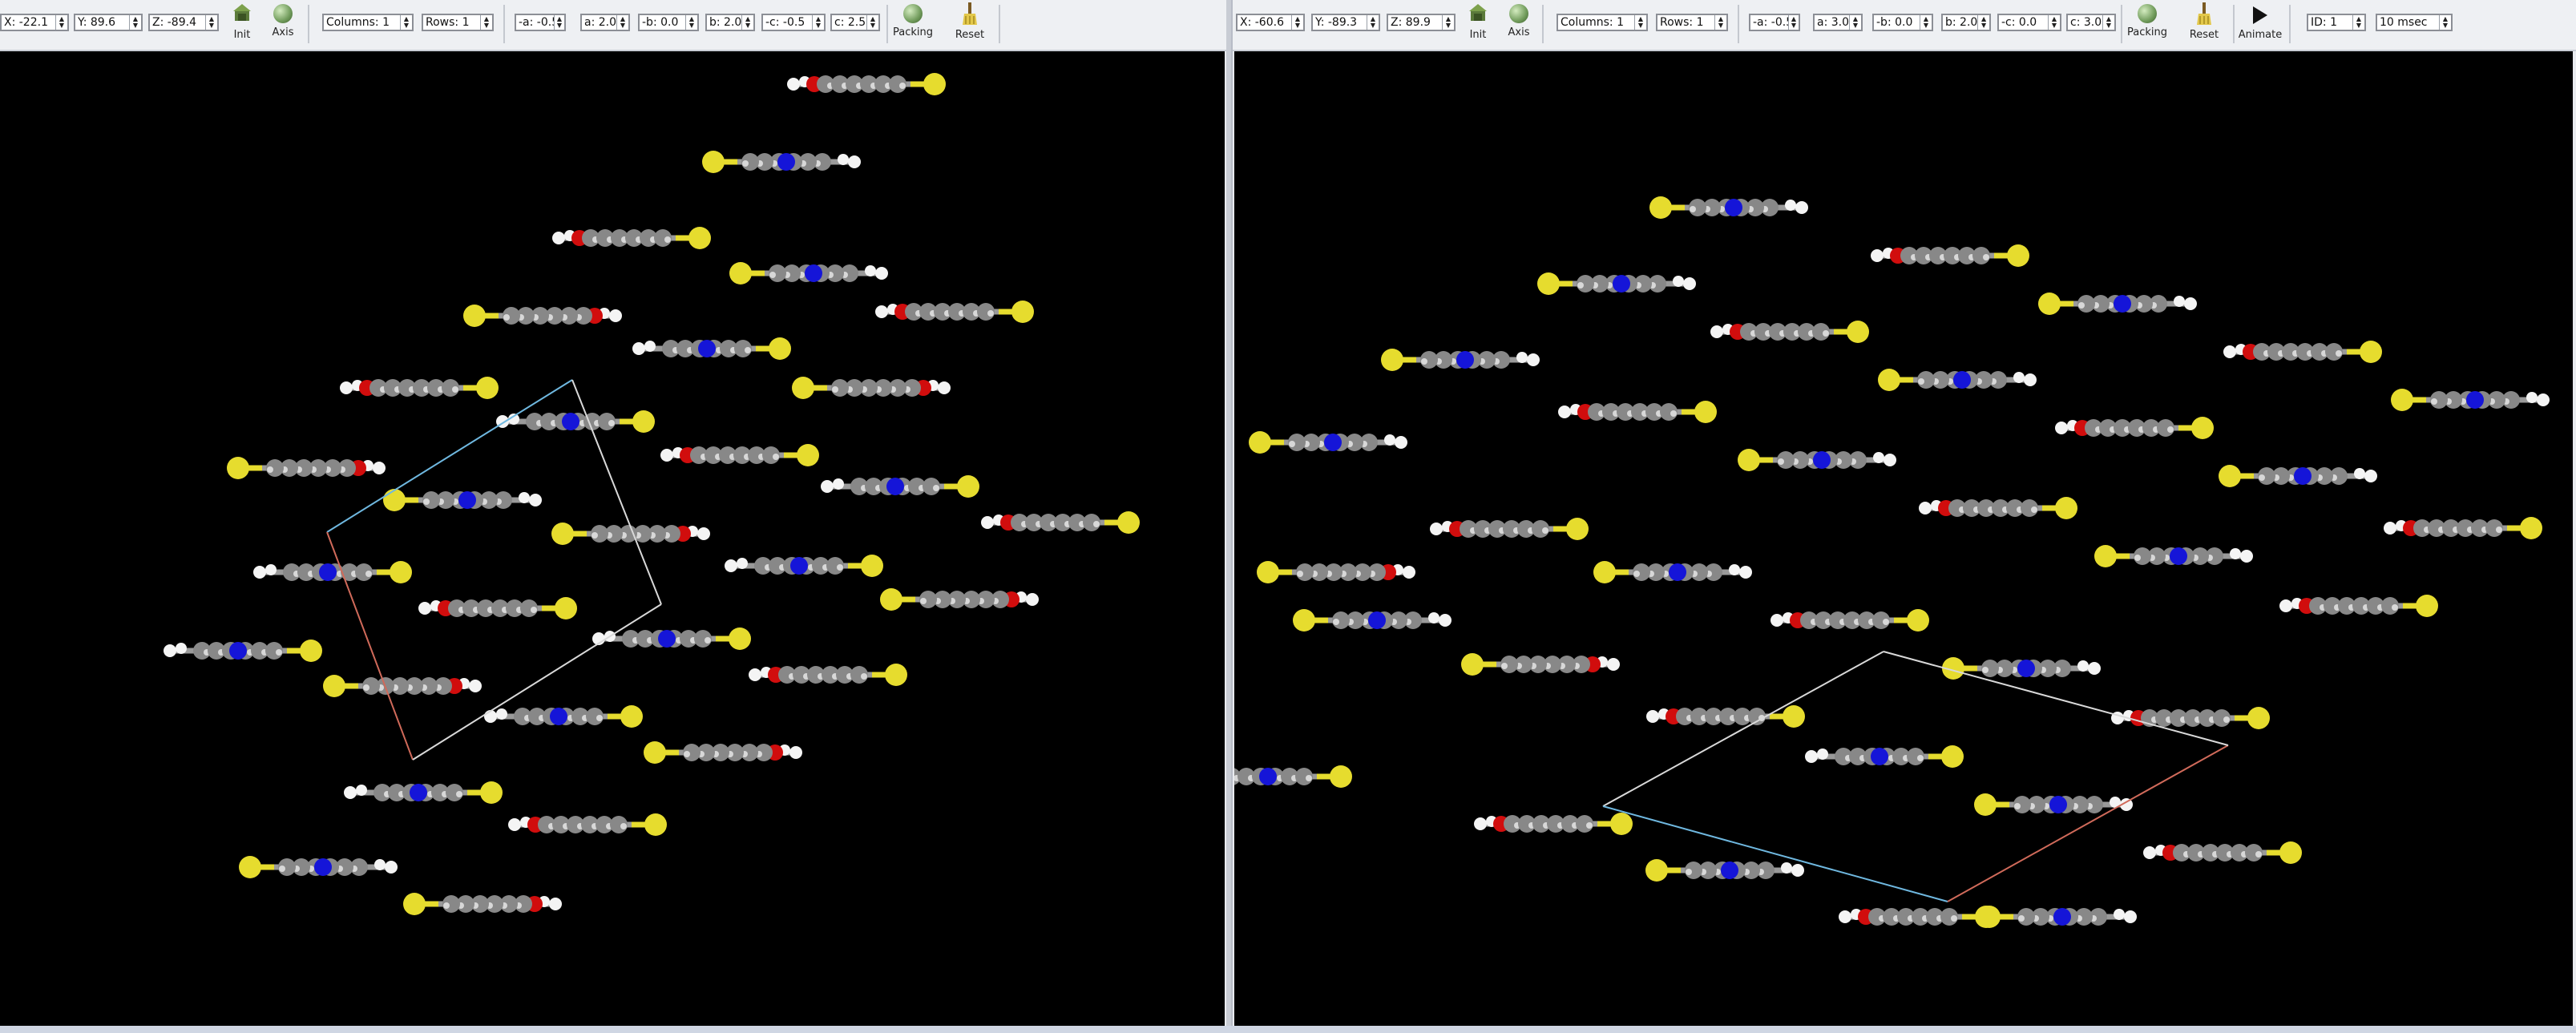 The width and height of the screenshot is (2576, 1033). What do you see at coordinates (1346, 22) in the screenshot?
I see `rotation-y-spinner: Y: -89.3 ▲ ▼` at bounding box center [1346, 22].